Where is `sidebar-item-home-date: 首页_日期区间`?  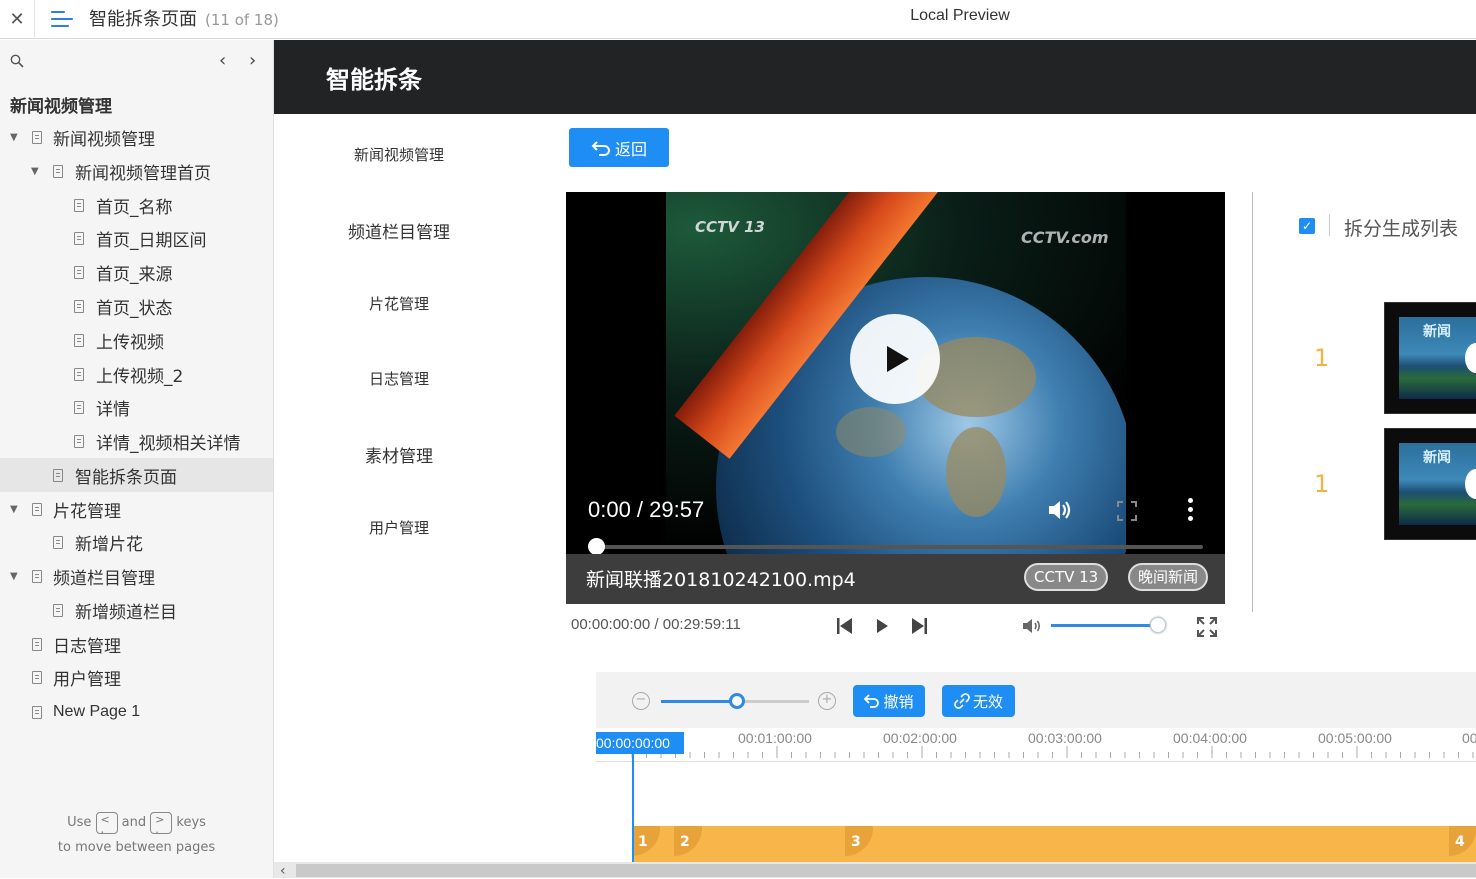 sidebar-item-home-date: 首页_日期区间 is located at coordinates (136, 238).